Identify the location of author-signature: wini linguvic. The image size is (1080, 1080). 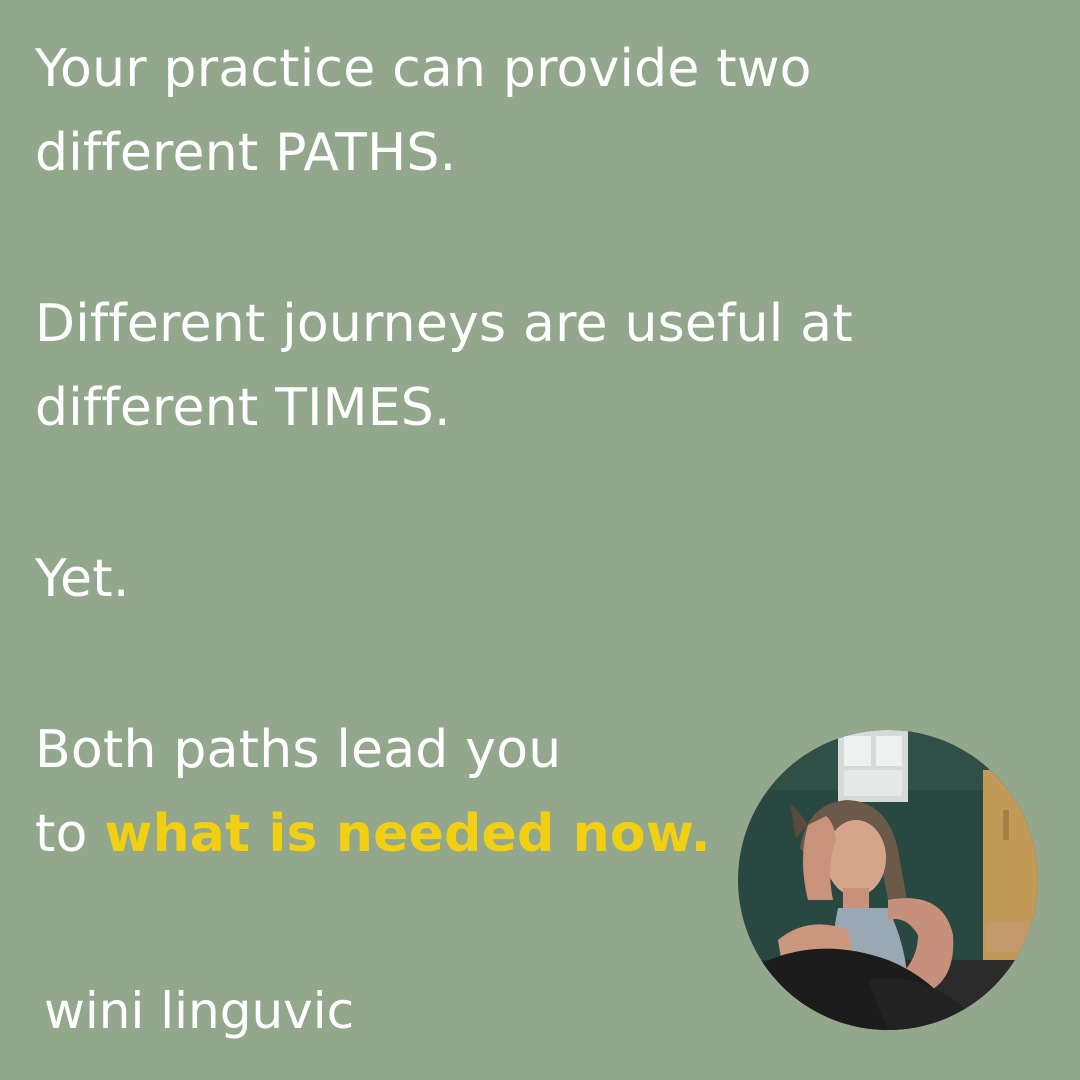
(199, 1011).